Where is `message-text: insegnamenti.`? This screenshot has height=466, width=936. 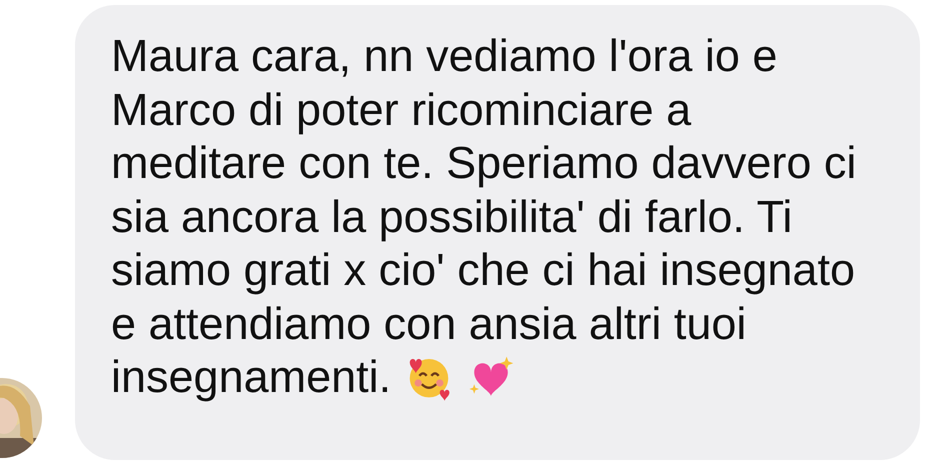
message-text: insegnamenti. is located at coordinates (251, 377).